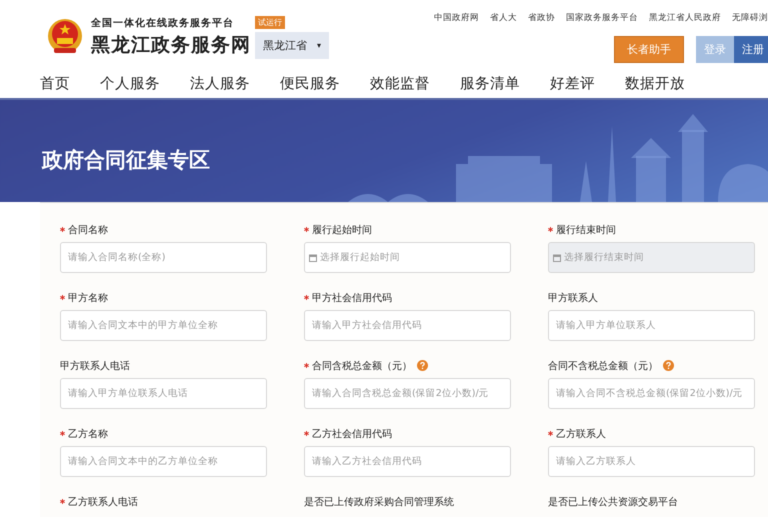  Describe the element at coordinates (503, 18) in the screenshot. I see `top-link: 省人大` at that location.